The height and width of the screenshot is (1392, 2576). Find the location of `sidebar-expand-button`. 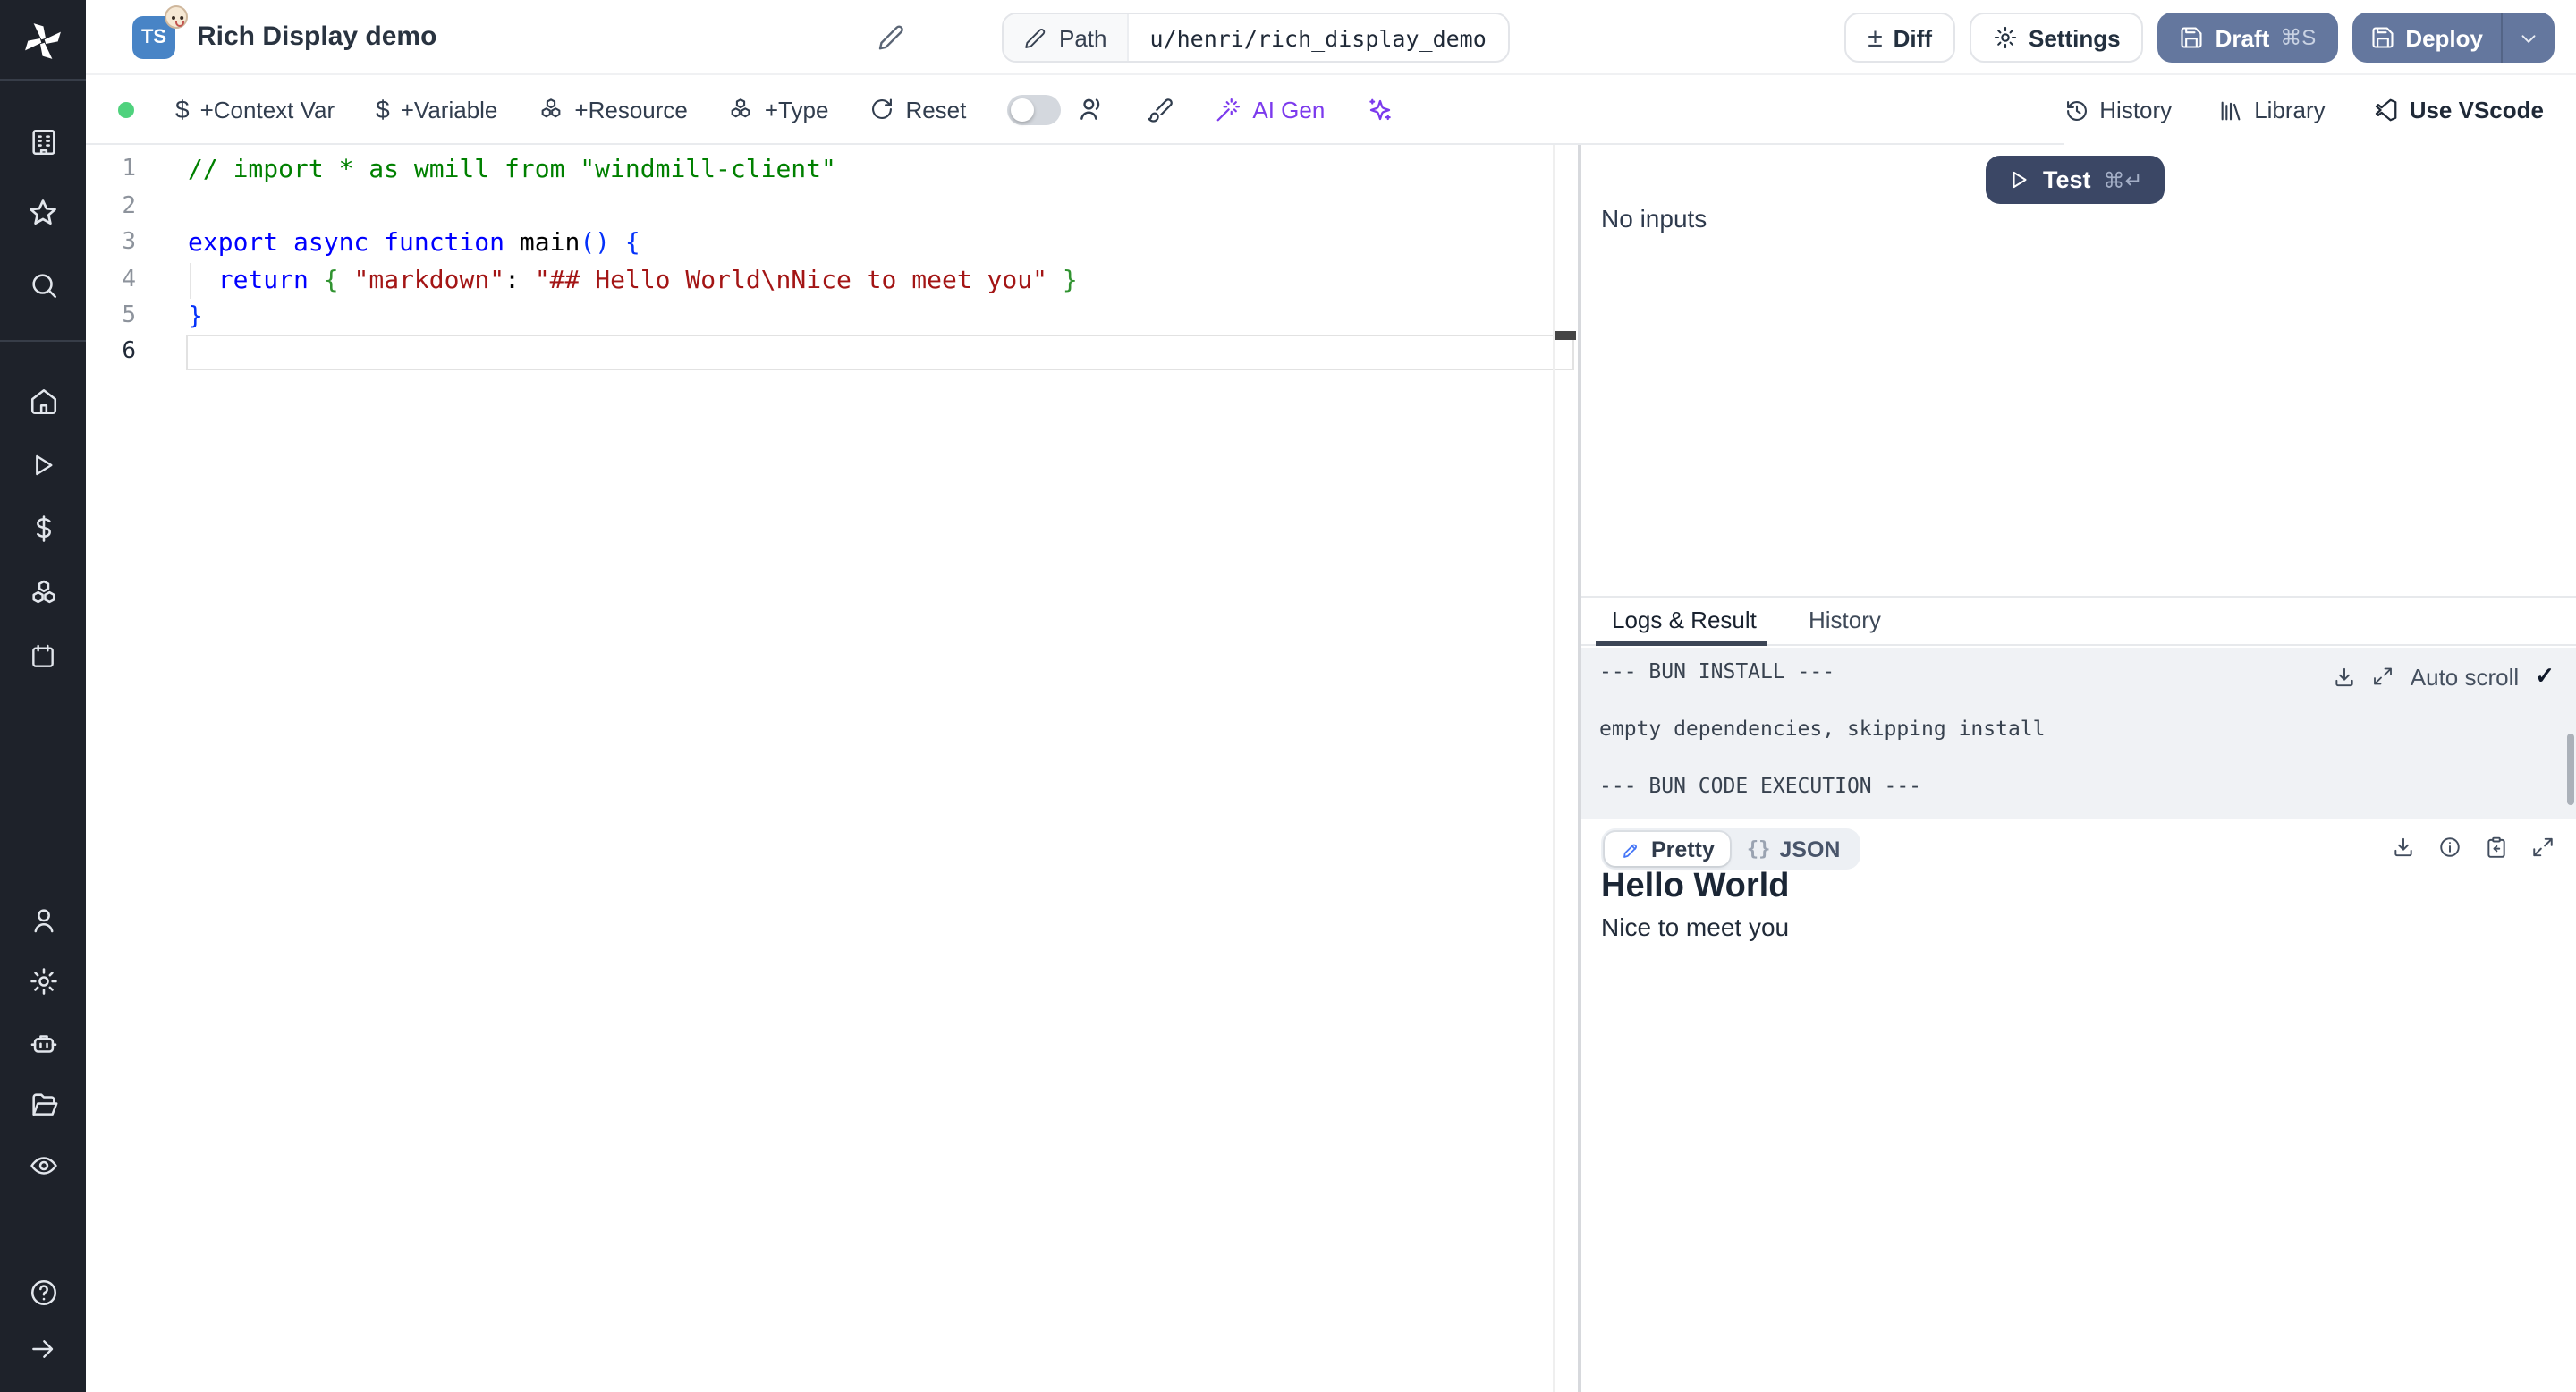

sidebar-expand-button is located at coordinates (43, 1349).